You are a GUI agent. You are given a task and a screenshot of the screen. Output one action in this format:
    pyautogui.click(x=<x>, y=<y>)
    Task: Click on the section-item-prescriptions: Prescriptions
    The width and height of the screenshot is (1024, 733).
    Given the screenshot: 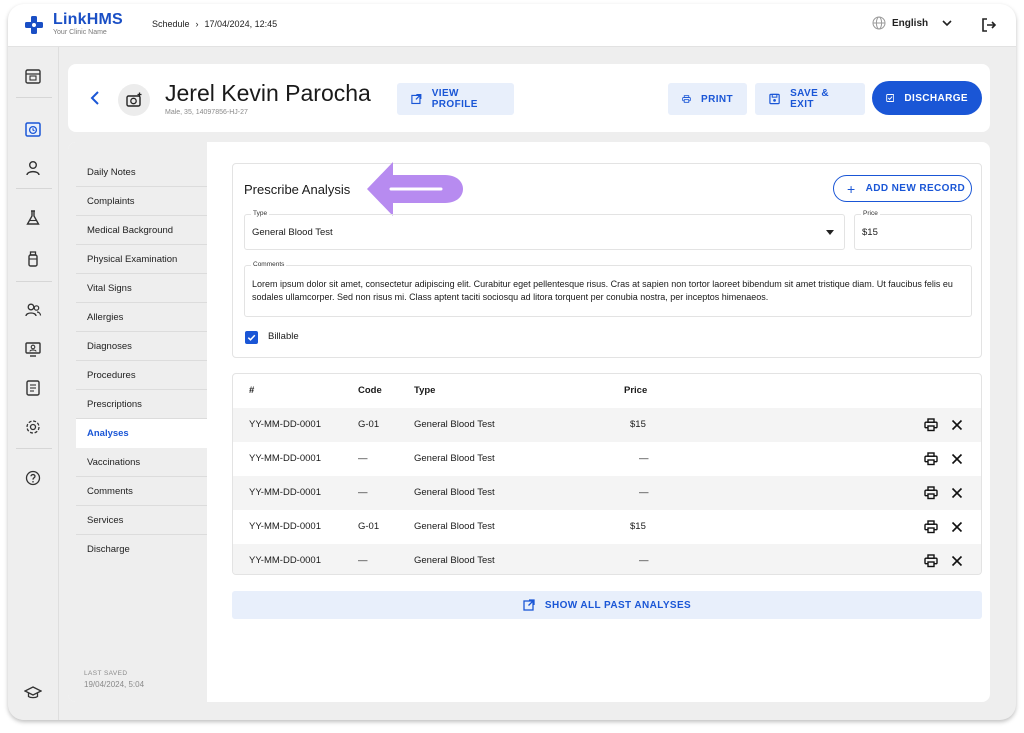 What is the action you would take?
    pyautogui.click(x=141, y=404)
    